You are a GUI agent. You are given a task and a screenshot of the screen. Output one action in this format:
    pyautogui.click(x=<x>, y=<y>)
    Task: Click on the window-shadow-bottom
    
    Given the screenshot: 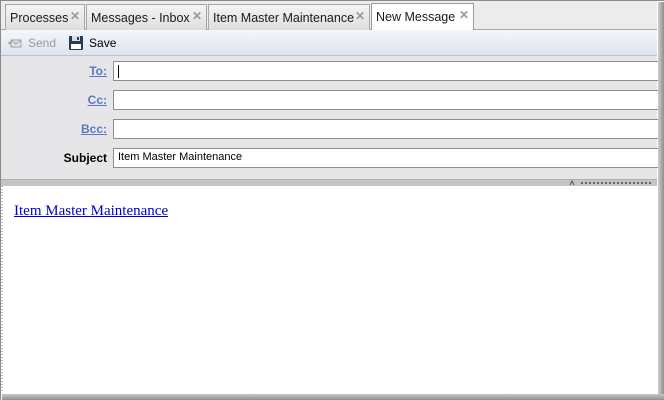 What is the action you would take?
    pyautogui.click(x=333, y=397)
    